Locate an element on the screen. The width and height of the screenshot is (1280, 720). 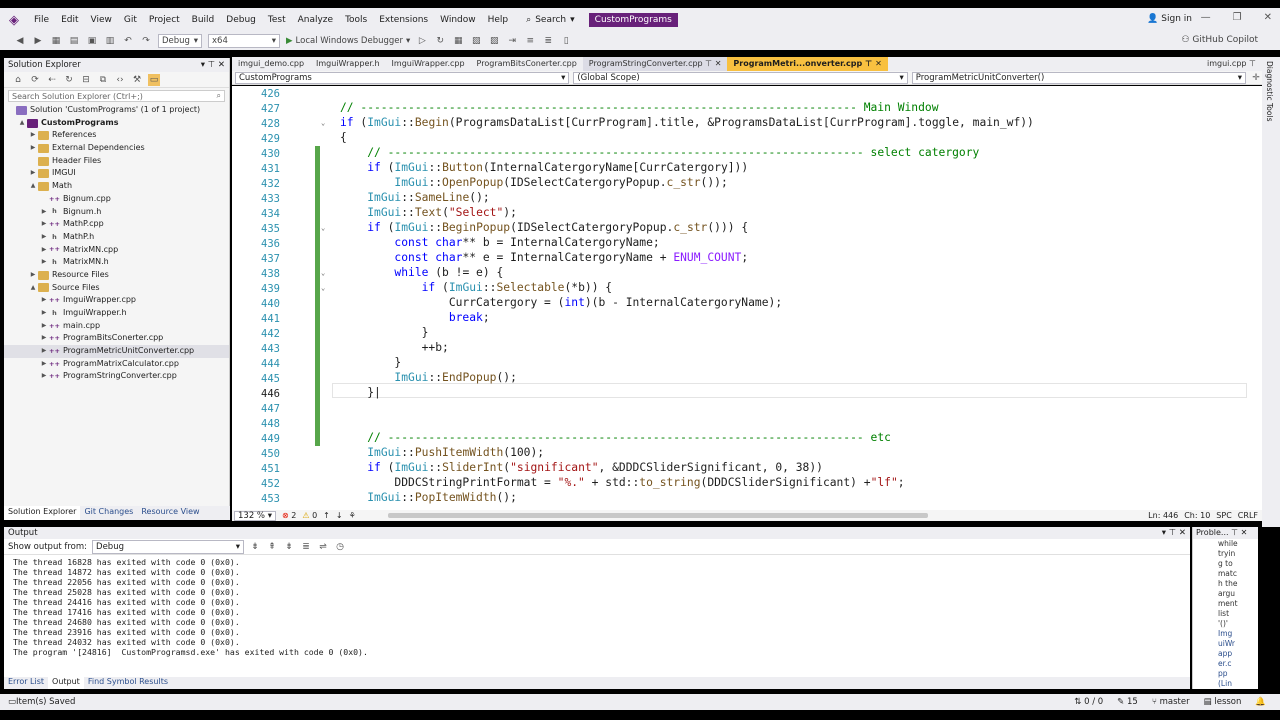
back-icon: ◀ is located at coordinates (20, 41).